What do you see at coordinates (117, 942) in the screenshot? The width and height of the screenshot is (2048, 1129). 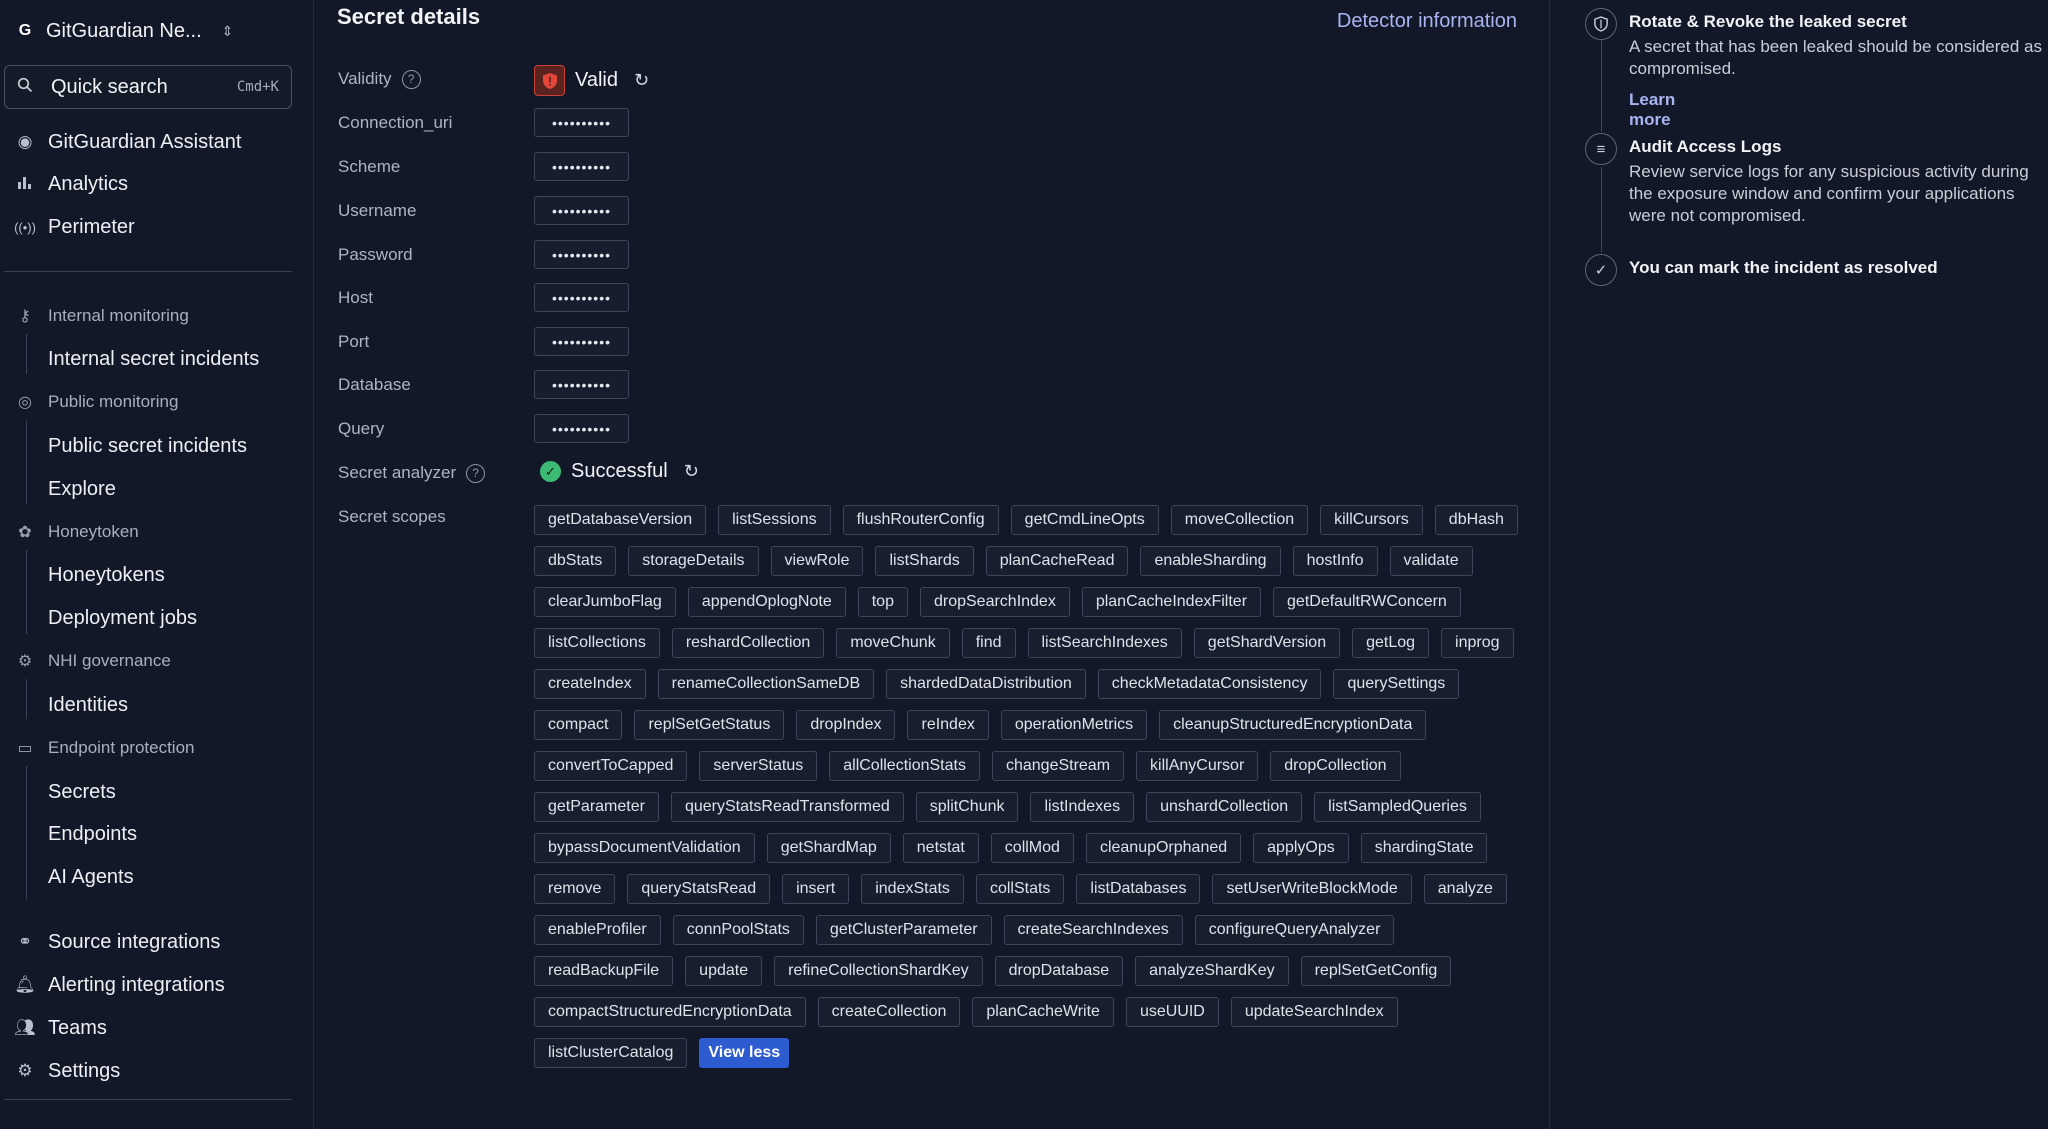 I see `nav-source-integrations: ⚭ Source integrations` at bounding box center [117, 942].